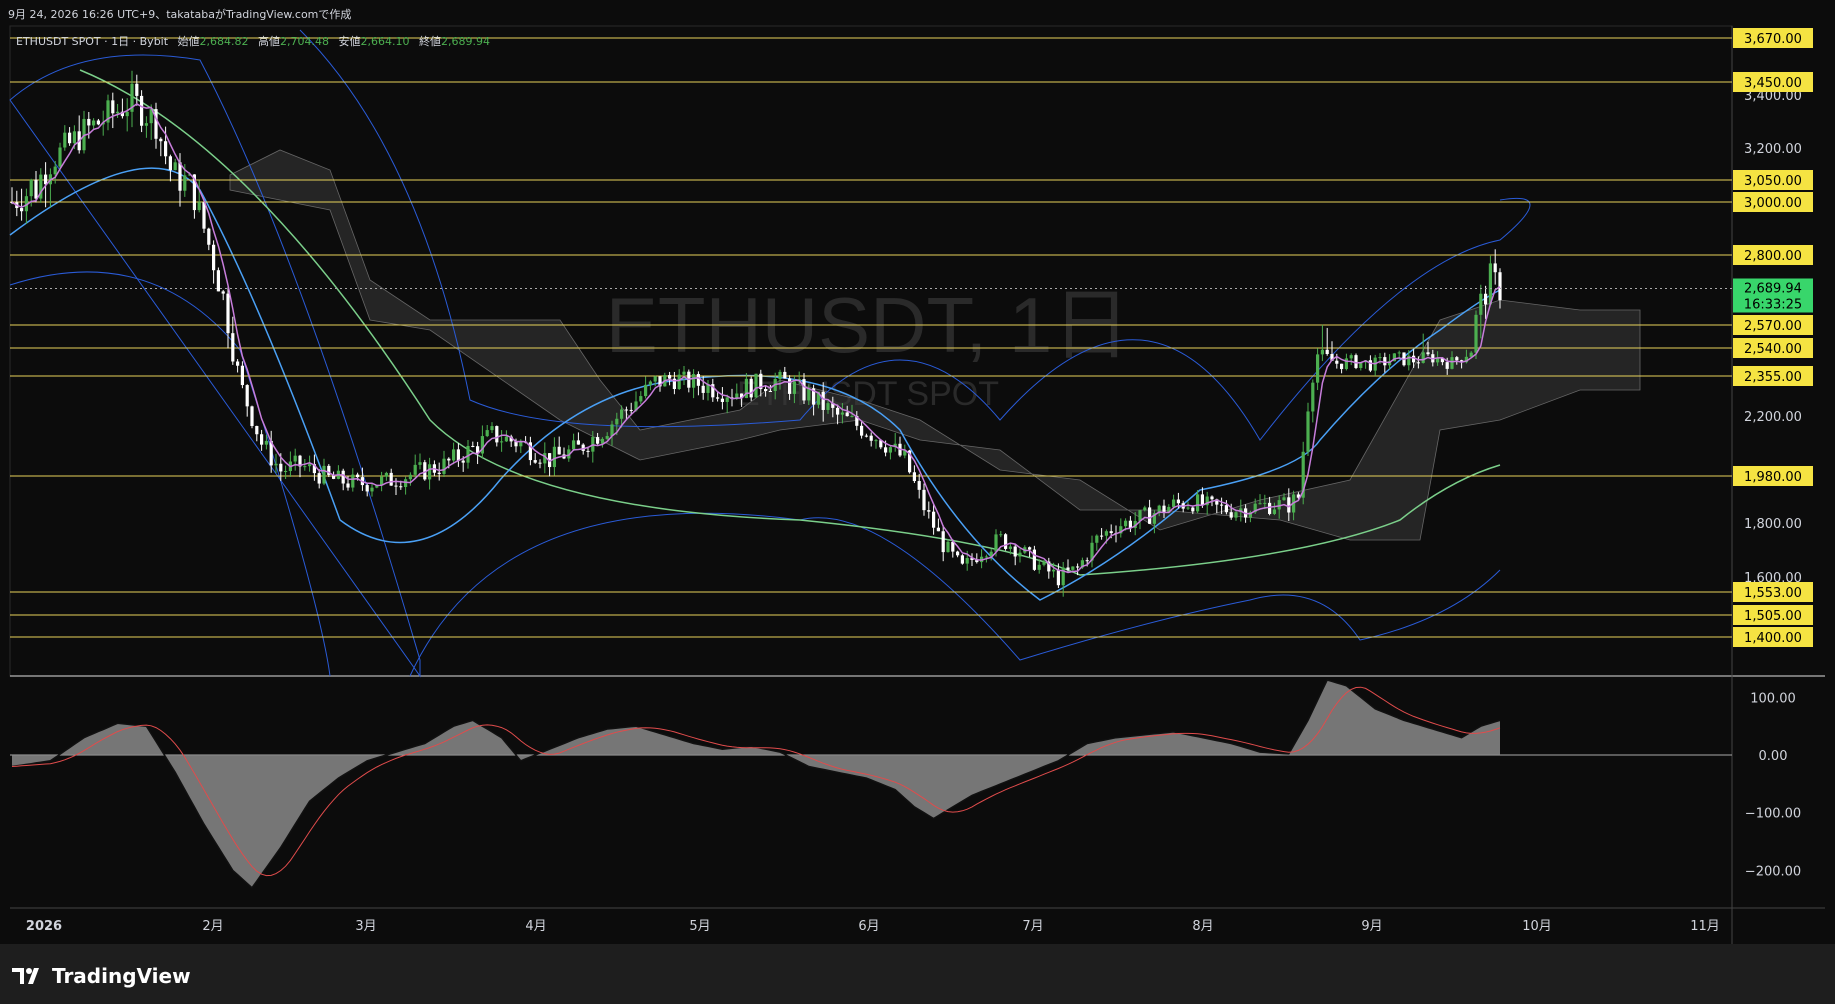 The width and height of the screenshot is (1835, 1004). What do you see at coordinates (1773, 39) in the screenshot?
I see `level-label: 3,670.00` at bounding box center [1773, 39].